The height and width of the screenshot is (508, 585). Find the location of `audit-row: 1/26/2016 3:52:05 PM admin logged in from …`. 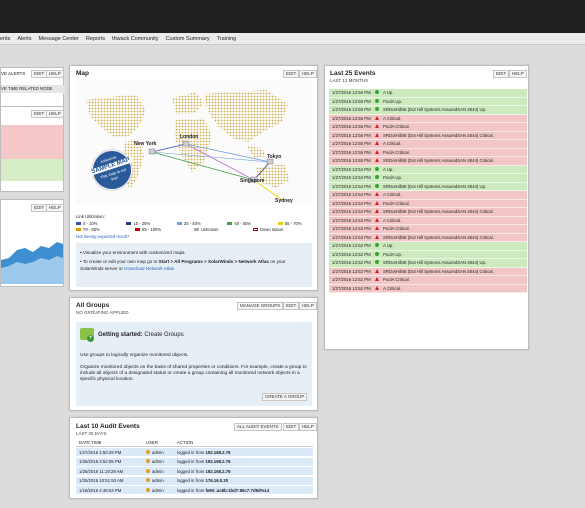

audit-row: 1/26/2016 3:52:05 PM admin logged in from … is located at coordinates (194, 462).